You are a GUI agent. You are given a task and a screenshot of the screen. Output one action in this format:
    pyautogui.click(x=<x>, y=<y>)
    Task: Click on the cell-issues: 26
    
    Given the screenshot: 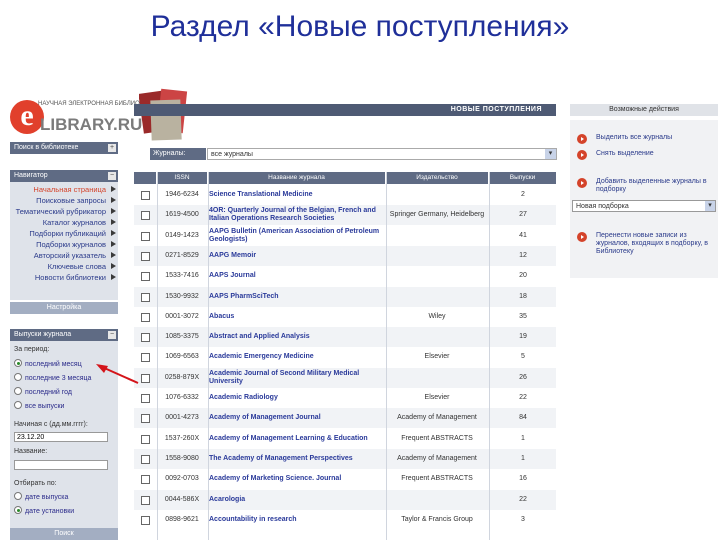 What is the action you would take?
    pyautogui.click(x=523, y=378)
    